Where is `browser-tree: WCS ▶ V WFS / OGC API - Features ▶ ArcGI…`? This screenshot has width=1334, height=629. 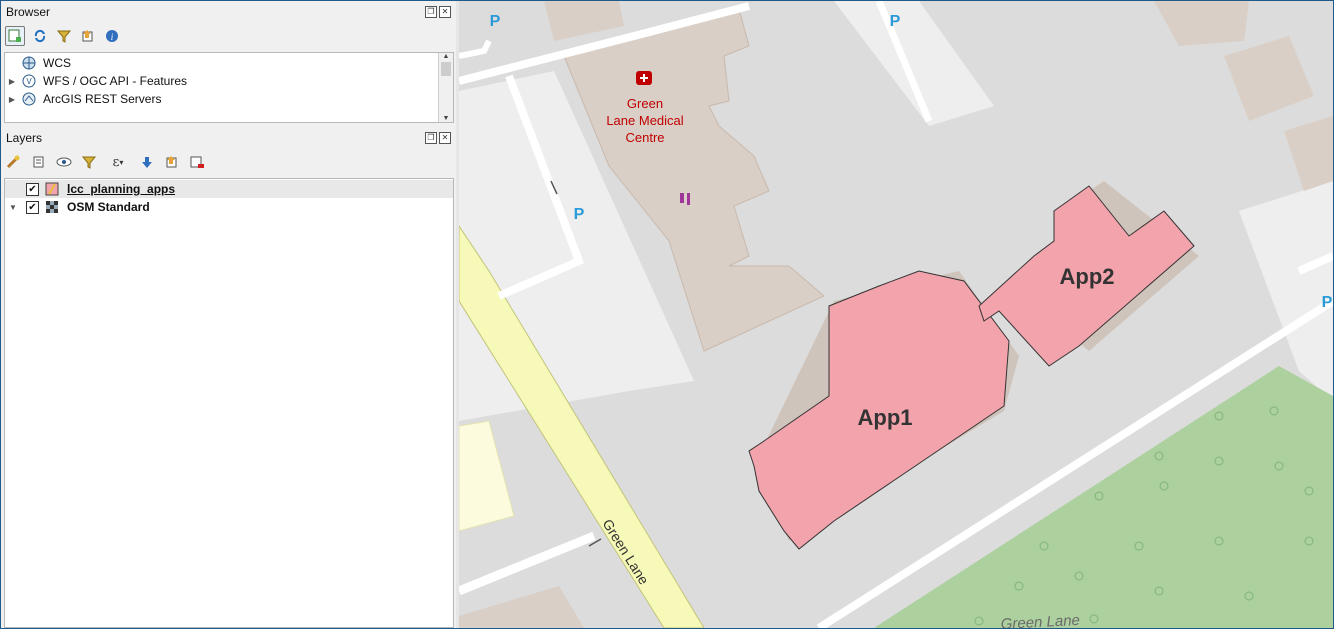
browser-tree: WCS ▶ V WFS / OGC API - Features ▶ ArcGI… is located at coordinates (229, 87).